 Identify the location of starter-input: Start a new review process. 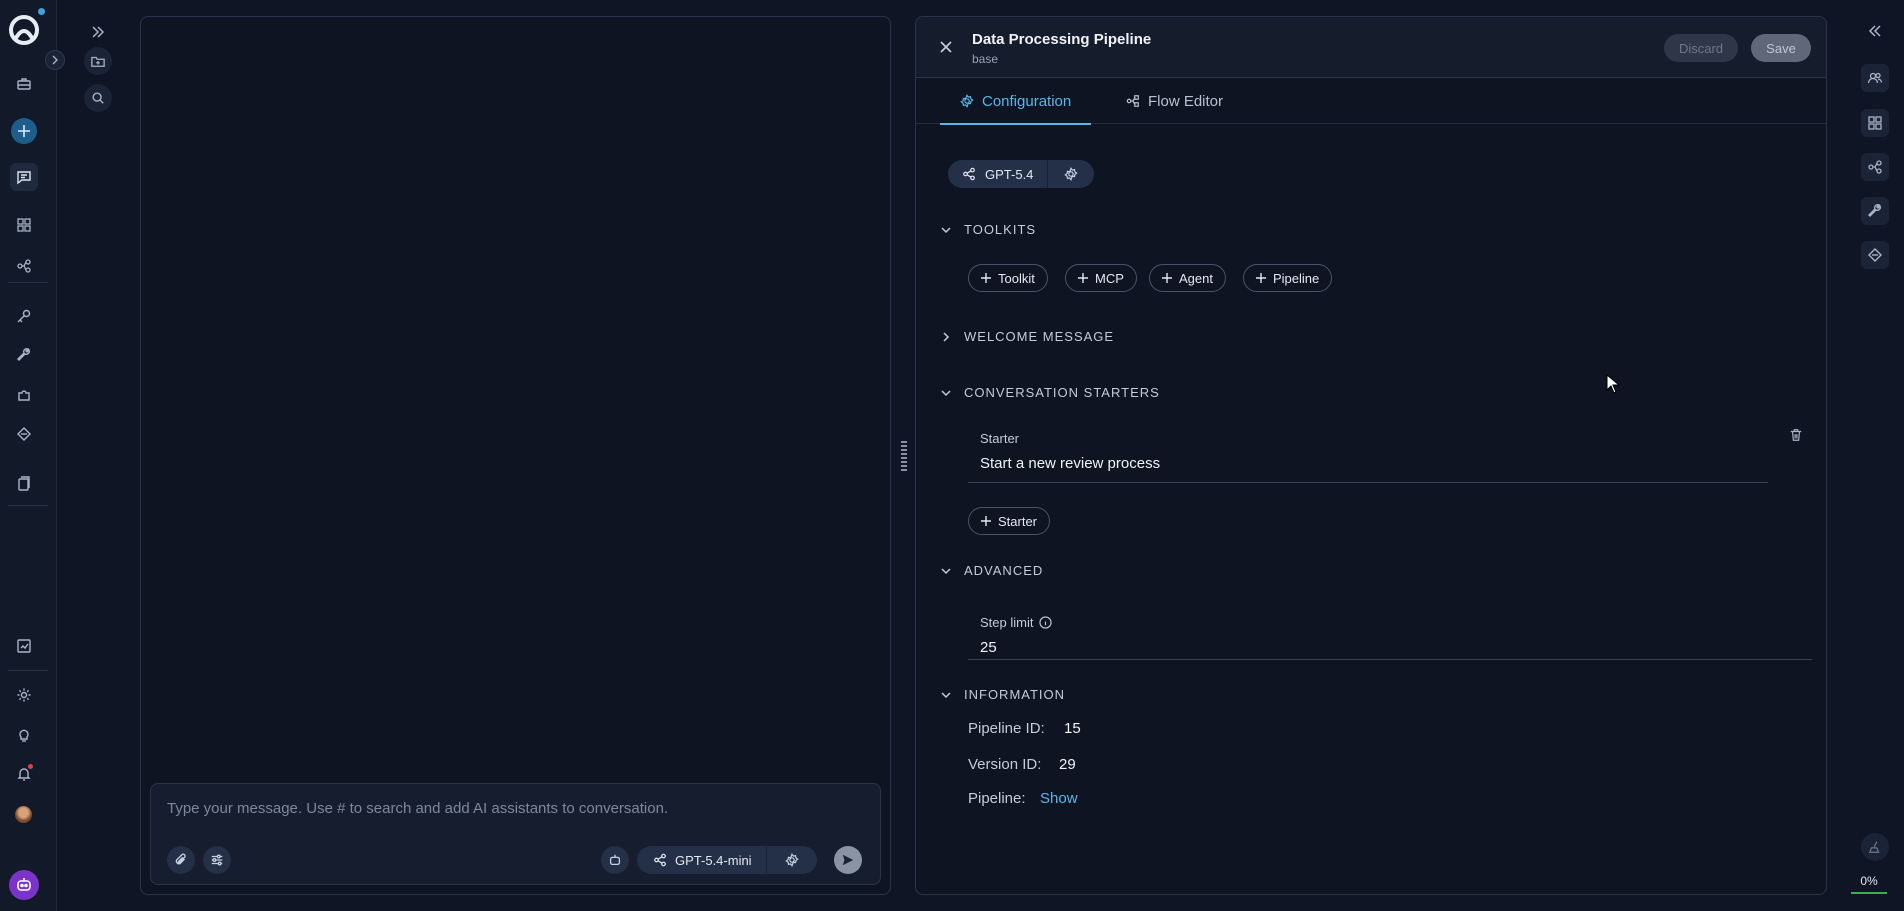
(1070, 463).